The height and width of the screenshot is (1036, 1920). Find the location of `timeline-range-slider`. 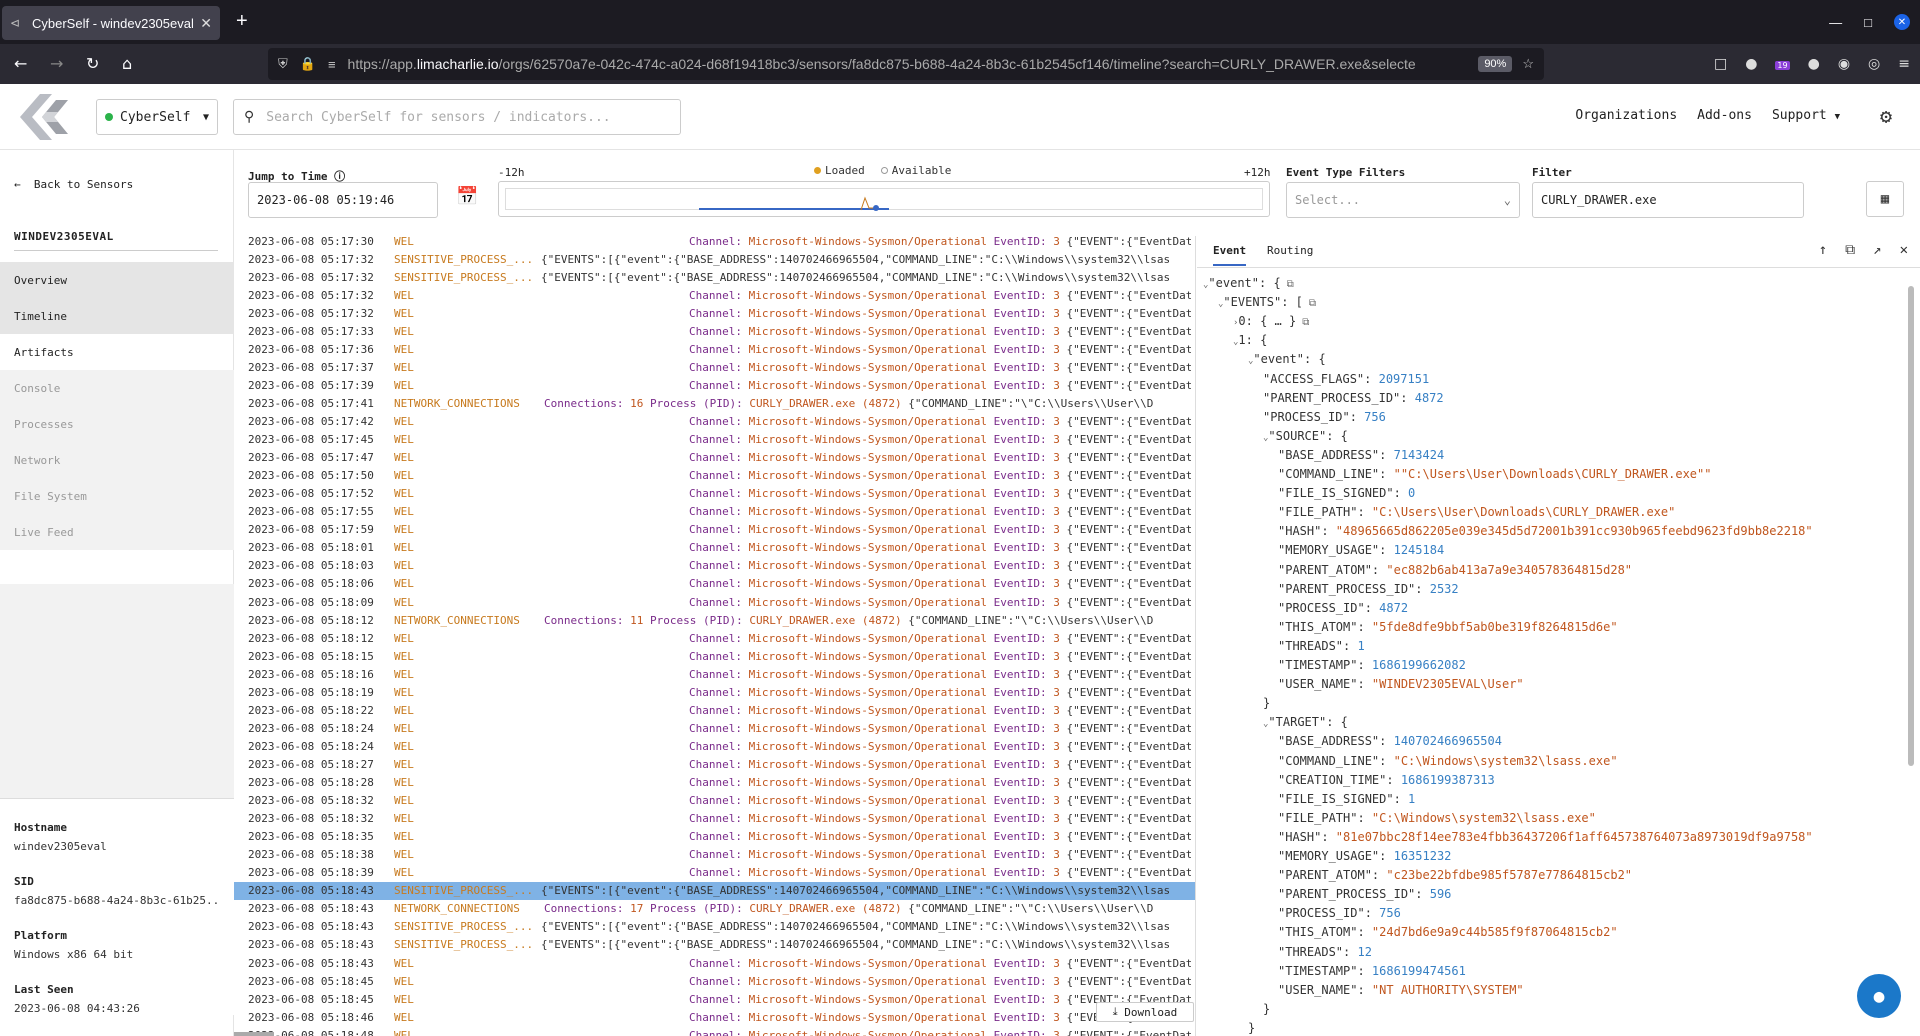

timeline-range-slider is located at coordinates (884, 199).